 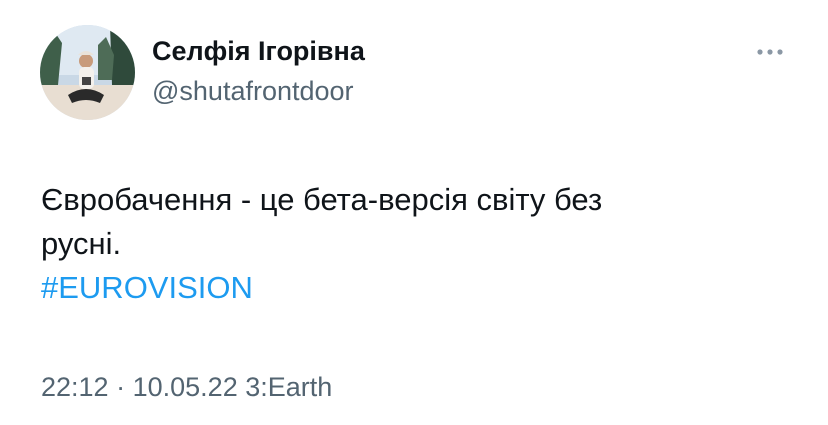 I want to click on tweet-time: 22:12, so click(x=75, y=387).